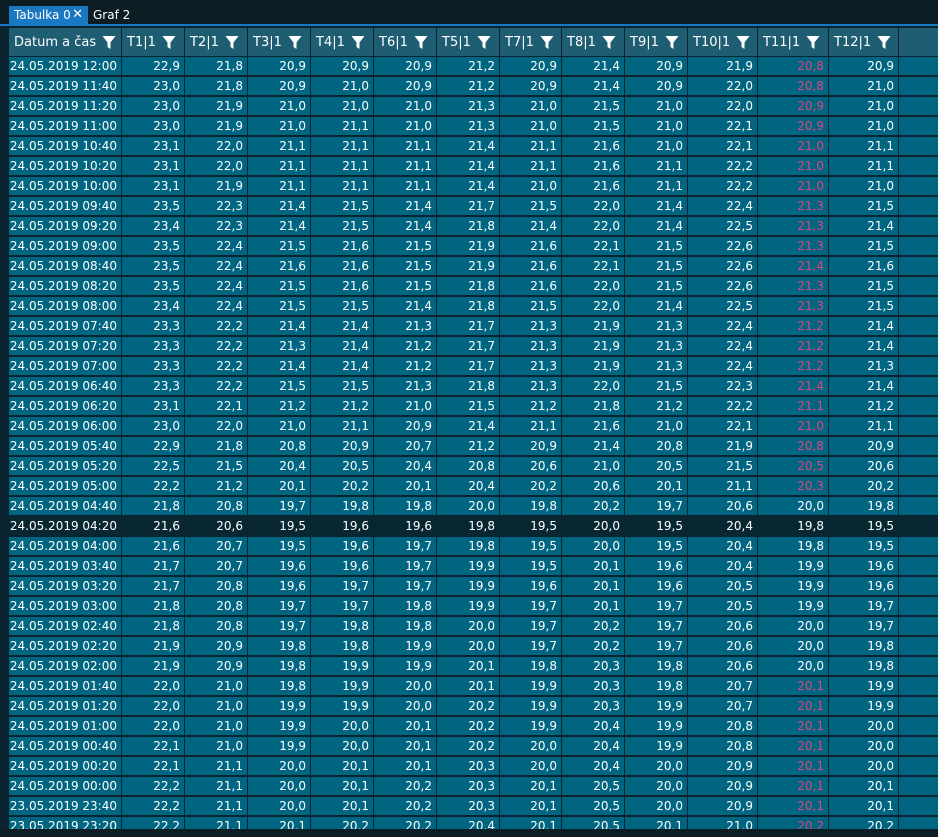 This screenshot has height=837, width=938. I want to click on cell-datetime: 24.05.2019 01:40, so click(65, 686).